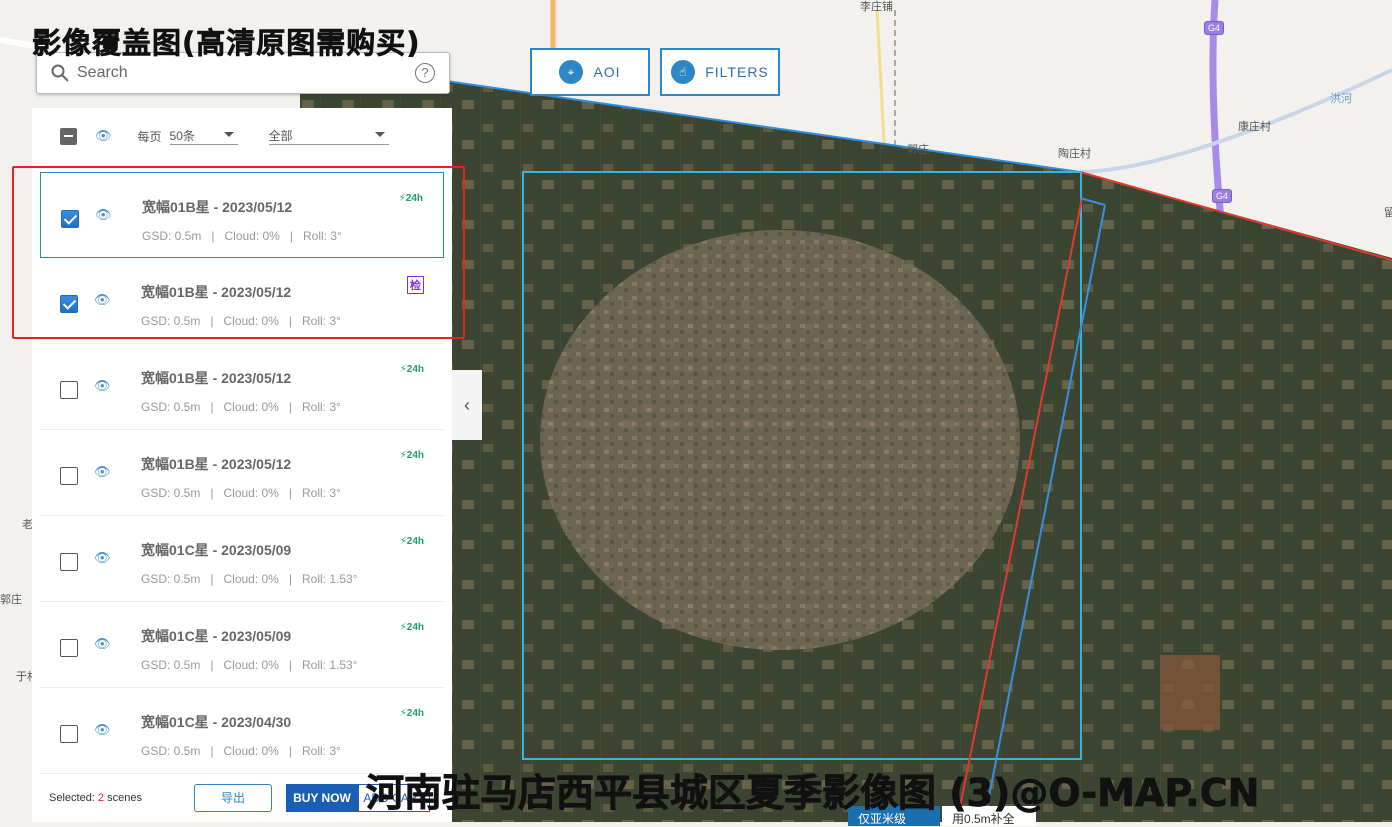  I want to click on fields-patch, so click(1190, 692).